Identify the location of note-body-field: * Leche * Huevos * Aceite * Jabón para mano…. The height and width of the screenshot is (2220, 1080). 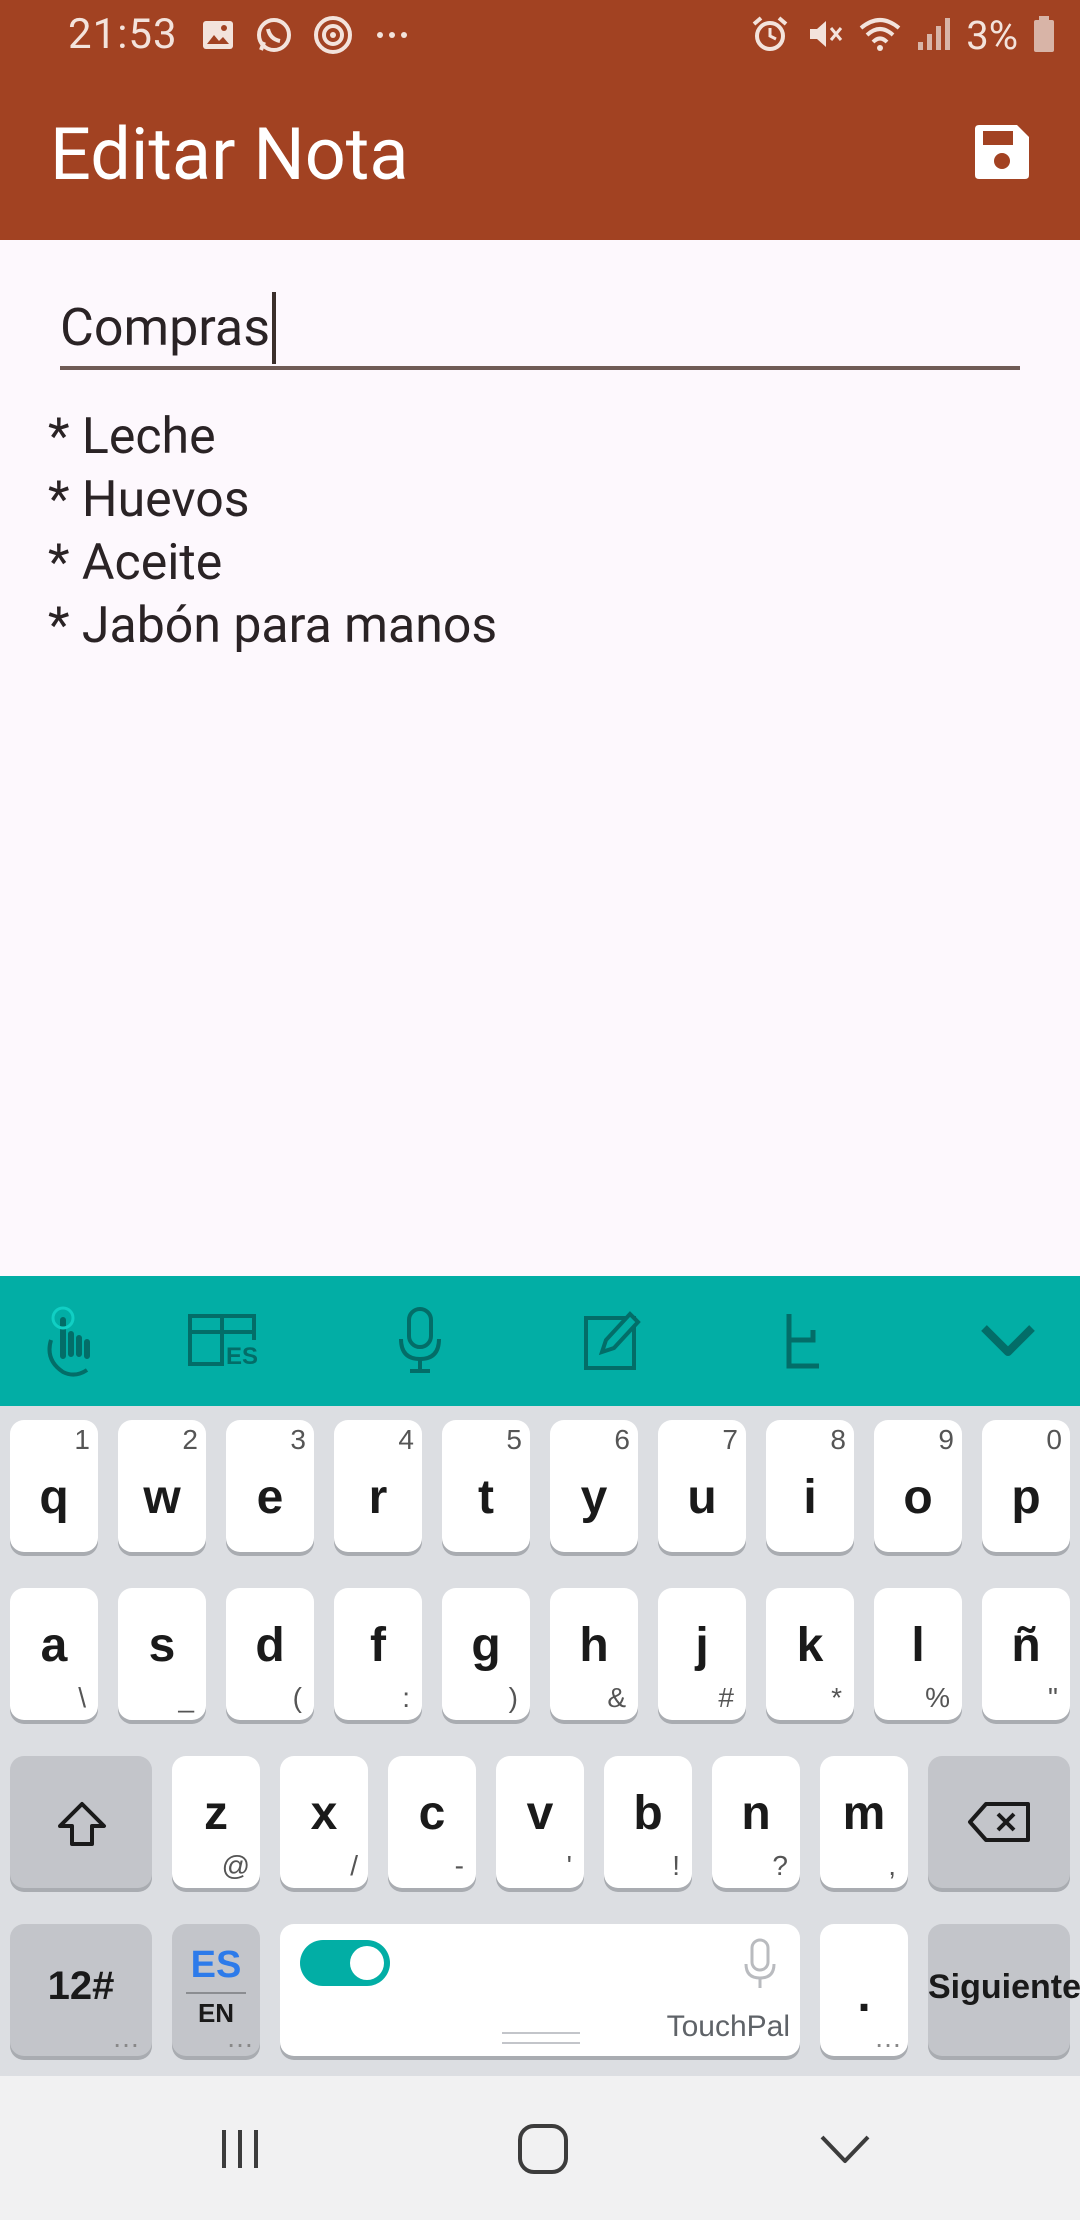
(272, 532).